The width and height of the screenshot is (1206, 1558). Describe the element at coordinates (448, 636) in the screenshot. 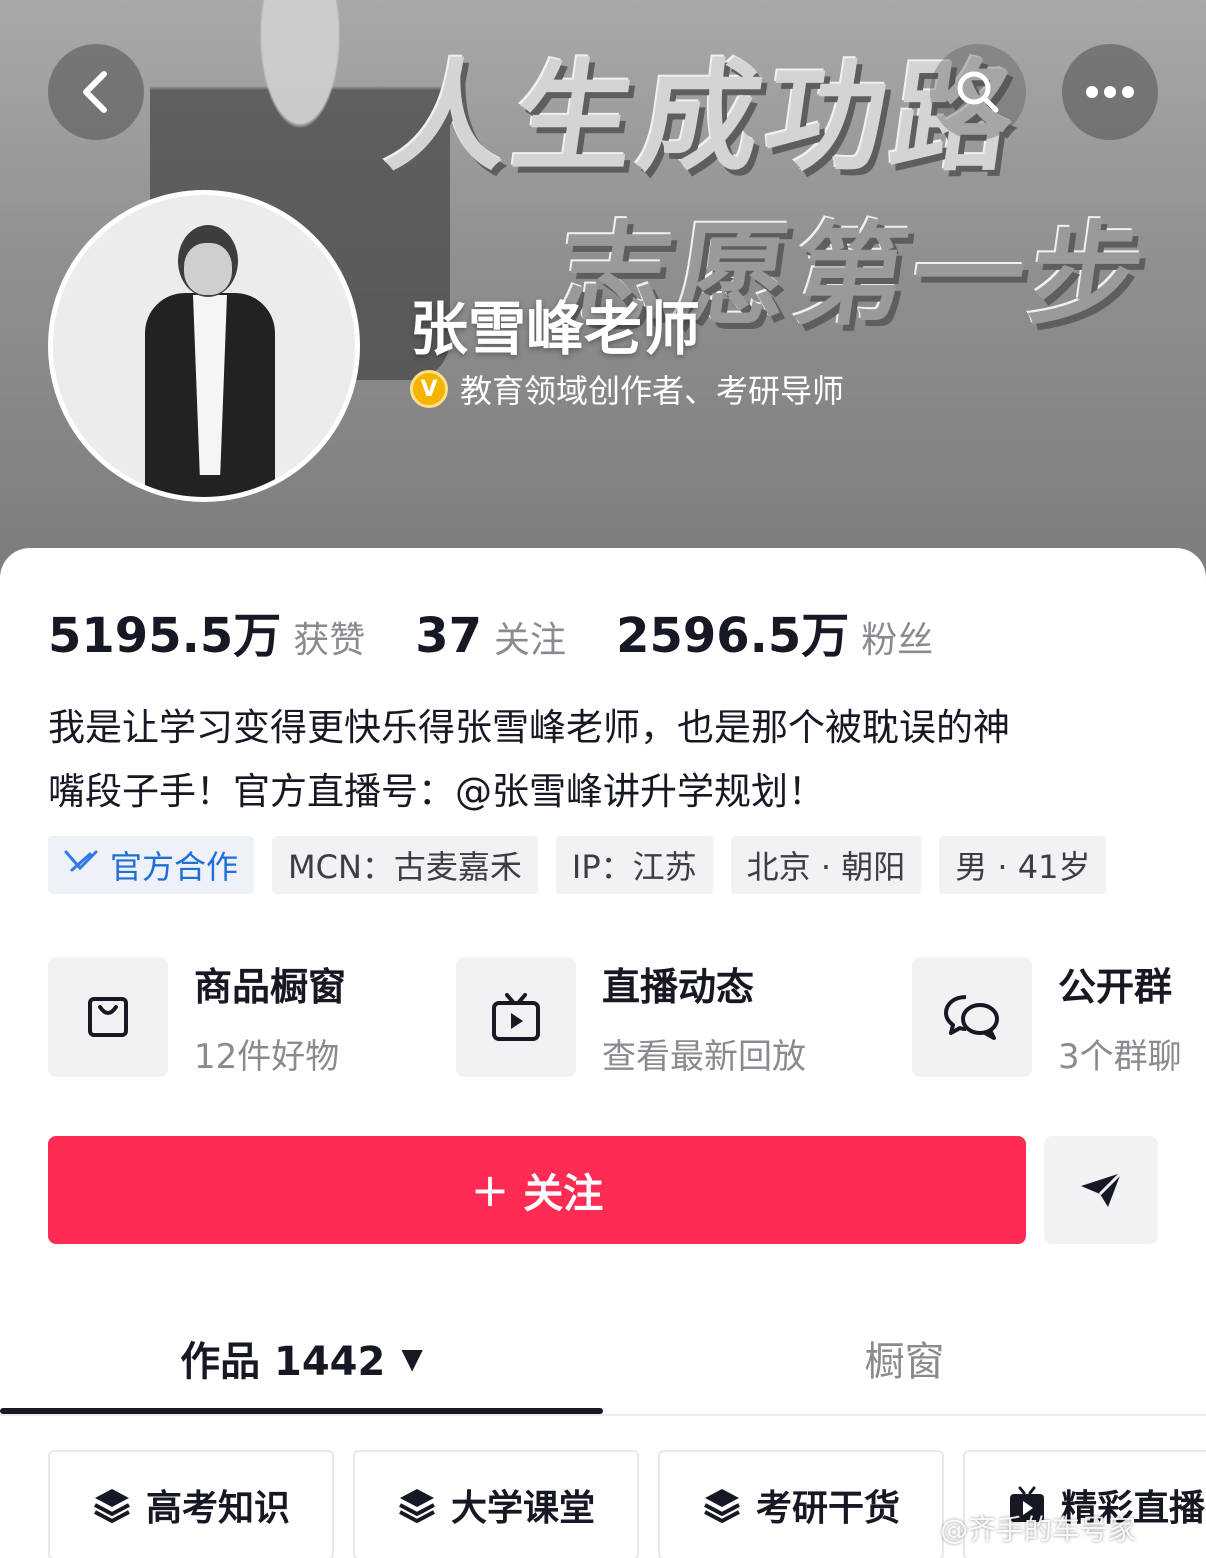

I see `following-count: 37` at that location.